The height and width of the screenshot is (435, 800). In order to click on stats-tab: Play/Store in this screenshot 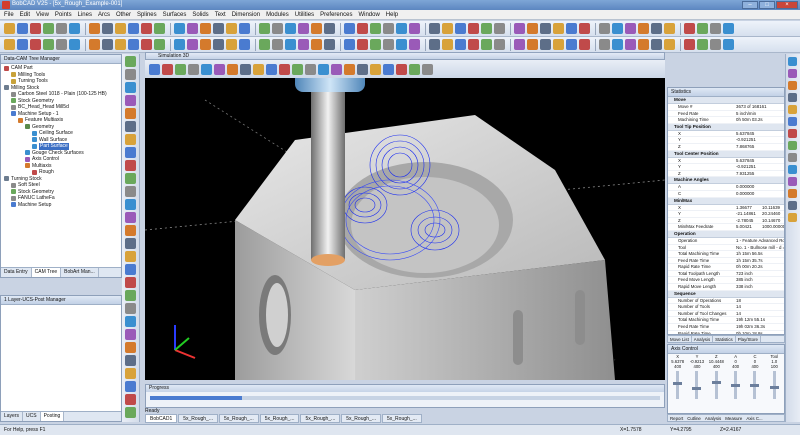, I will do `click(748, 339)`.